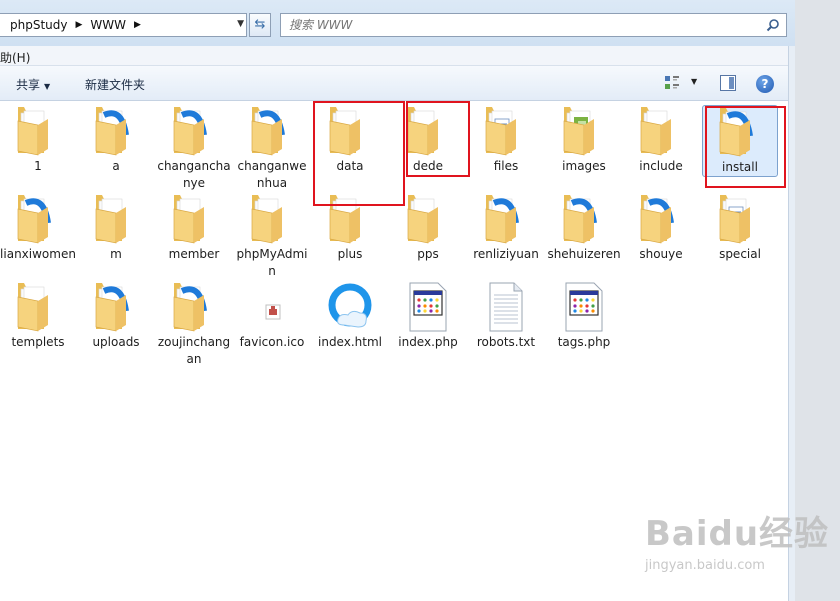 The image size is (840, 601). What do you see at coordinates (38, 342) in the screenshot?
I see `item-label: templets` at bounding box center [38, 342].